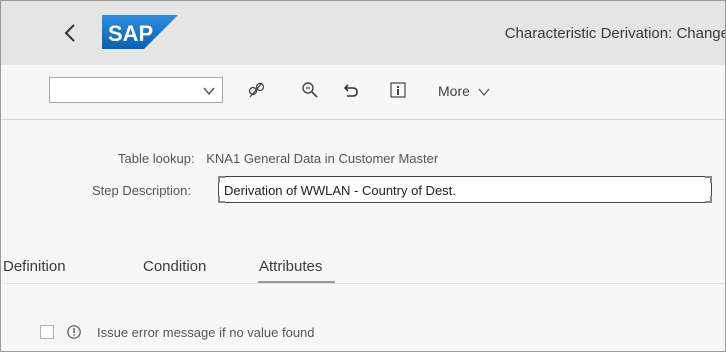  Describe the element at coordinates (465, 189) in the screenshot. I see `step-description-input: Derivation of WWLAN - Country of Dest.` at that location.